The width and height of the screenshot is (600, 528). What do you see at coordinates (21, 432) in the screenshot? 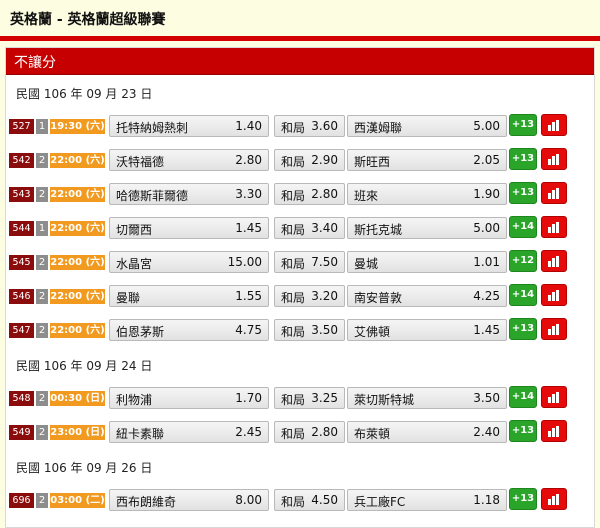
I see `match-id: 549` at bounding box center [21, 432].